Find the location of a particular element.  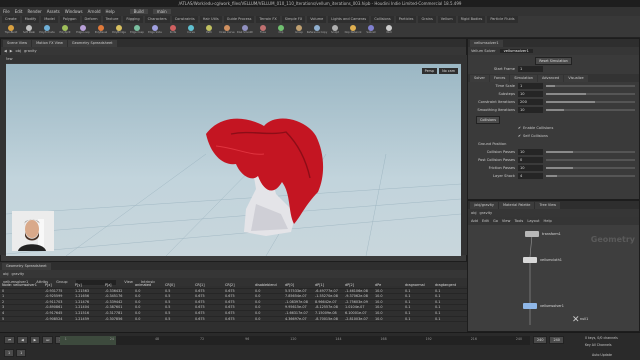

param-field: 0 is located at coordinates (530, 160).